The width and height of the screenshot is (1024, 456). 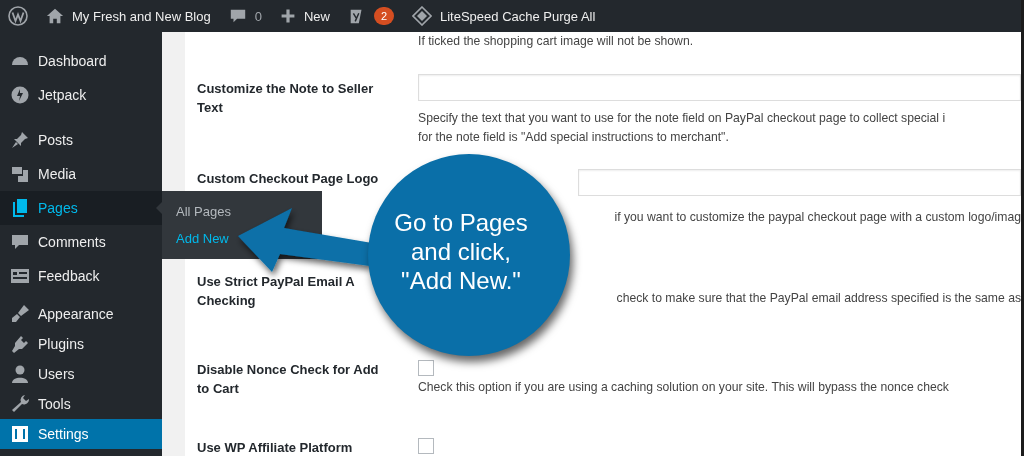 I want to click on diamond-icon, so click(x=422, y=16).